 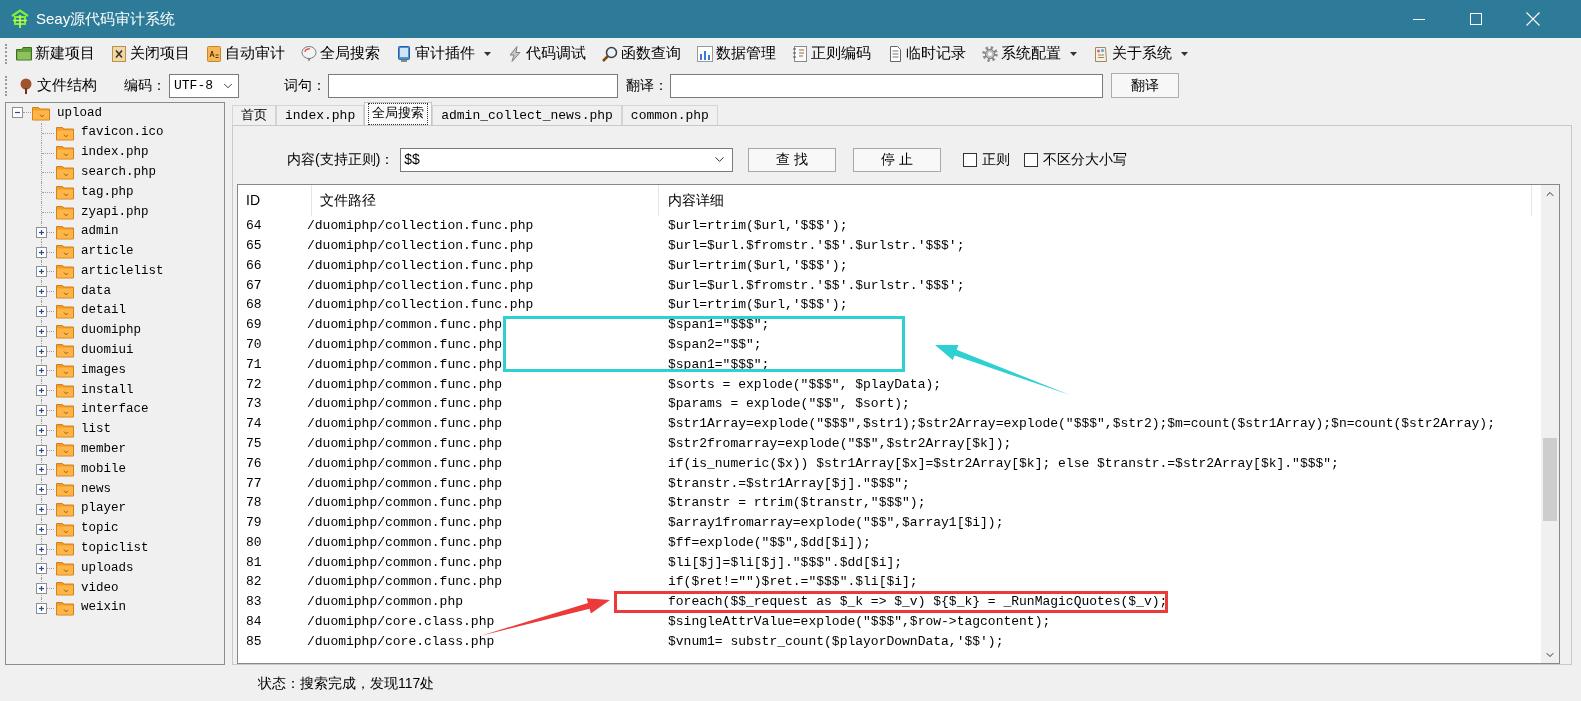 What do you see at coordinates (320, 115) in the screenshot?
I see `tab: index.php` at bounding box center [320, 115].